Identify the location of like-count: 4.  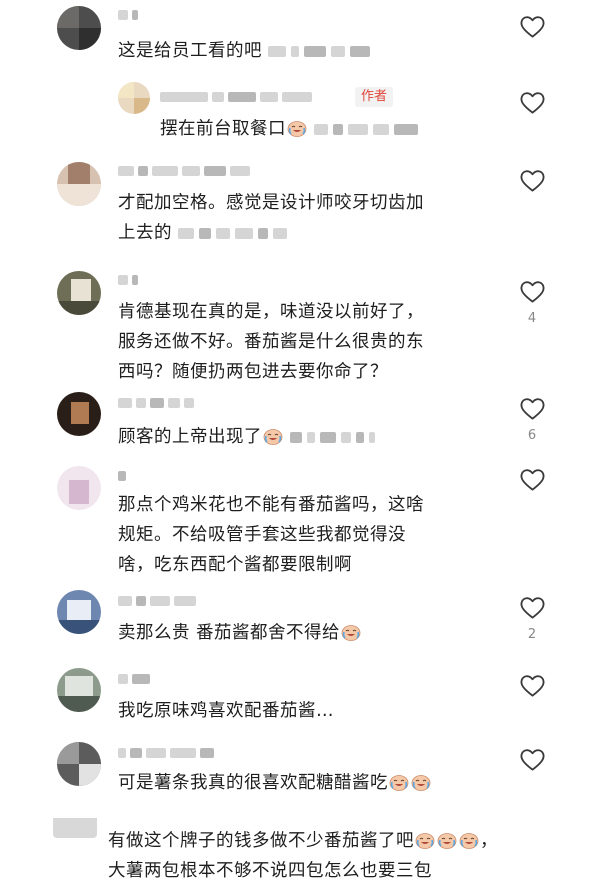
(532, 318).